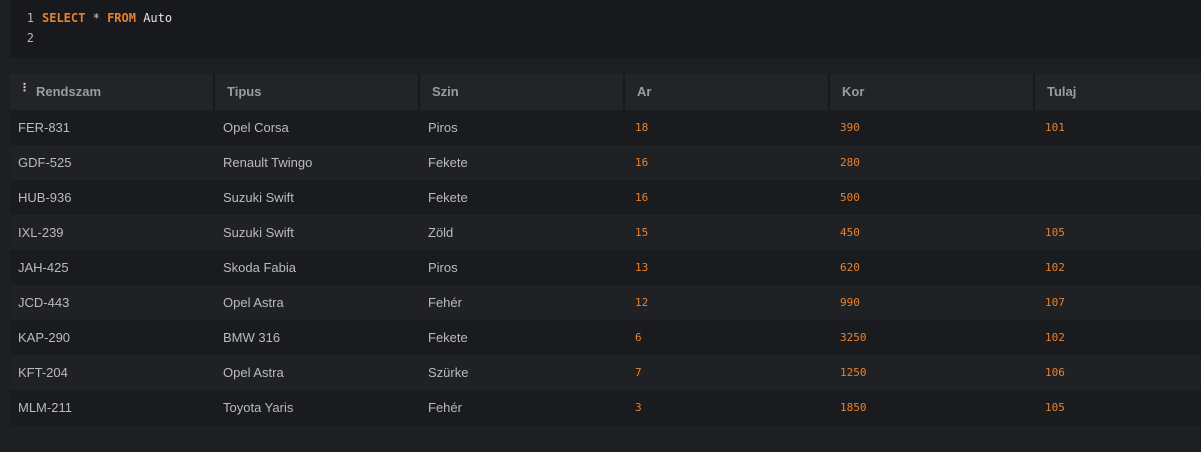 Image resolution: width=1201 pixels, height=452 pixels. I want to click on cell-kor: 1850, so click(932, 407).